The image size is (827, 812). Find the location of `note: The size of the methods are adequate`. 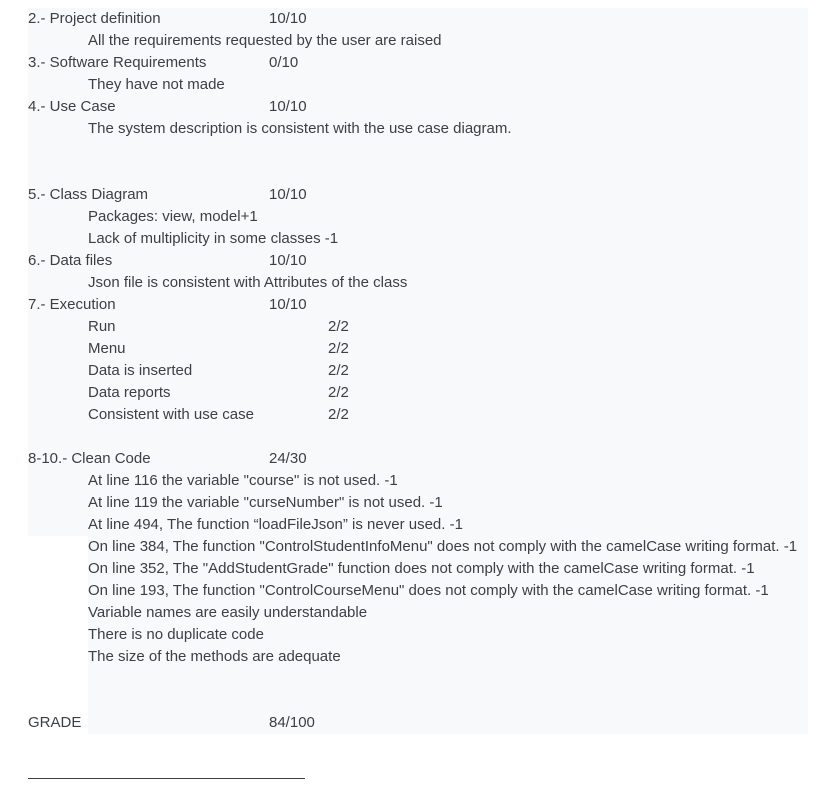

note: The size of the methods are adequate is located at coordinates (214, 656).